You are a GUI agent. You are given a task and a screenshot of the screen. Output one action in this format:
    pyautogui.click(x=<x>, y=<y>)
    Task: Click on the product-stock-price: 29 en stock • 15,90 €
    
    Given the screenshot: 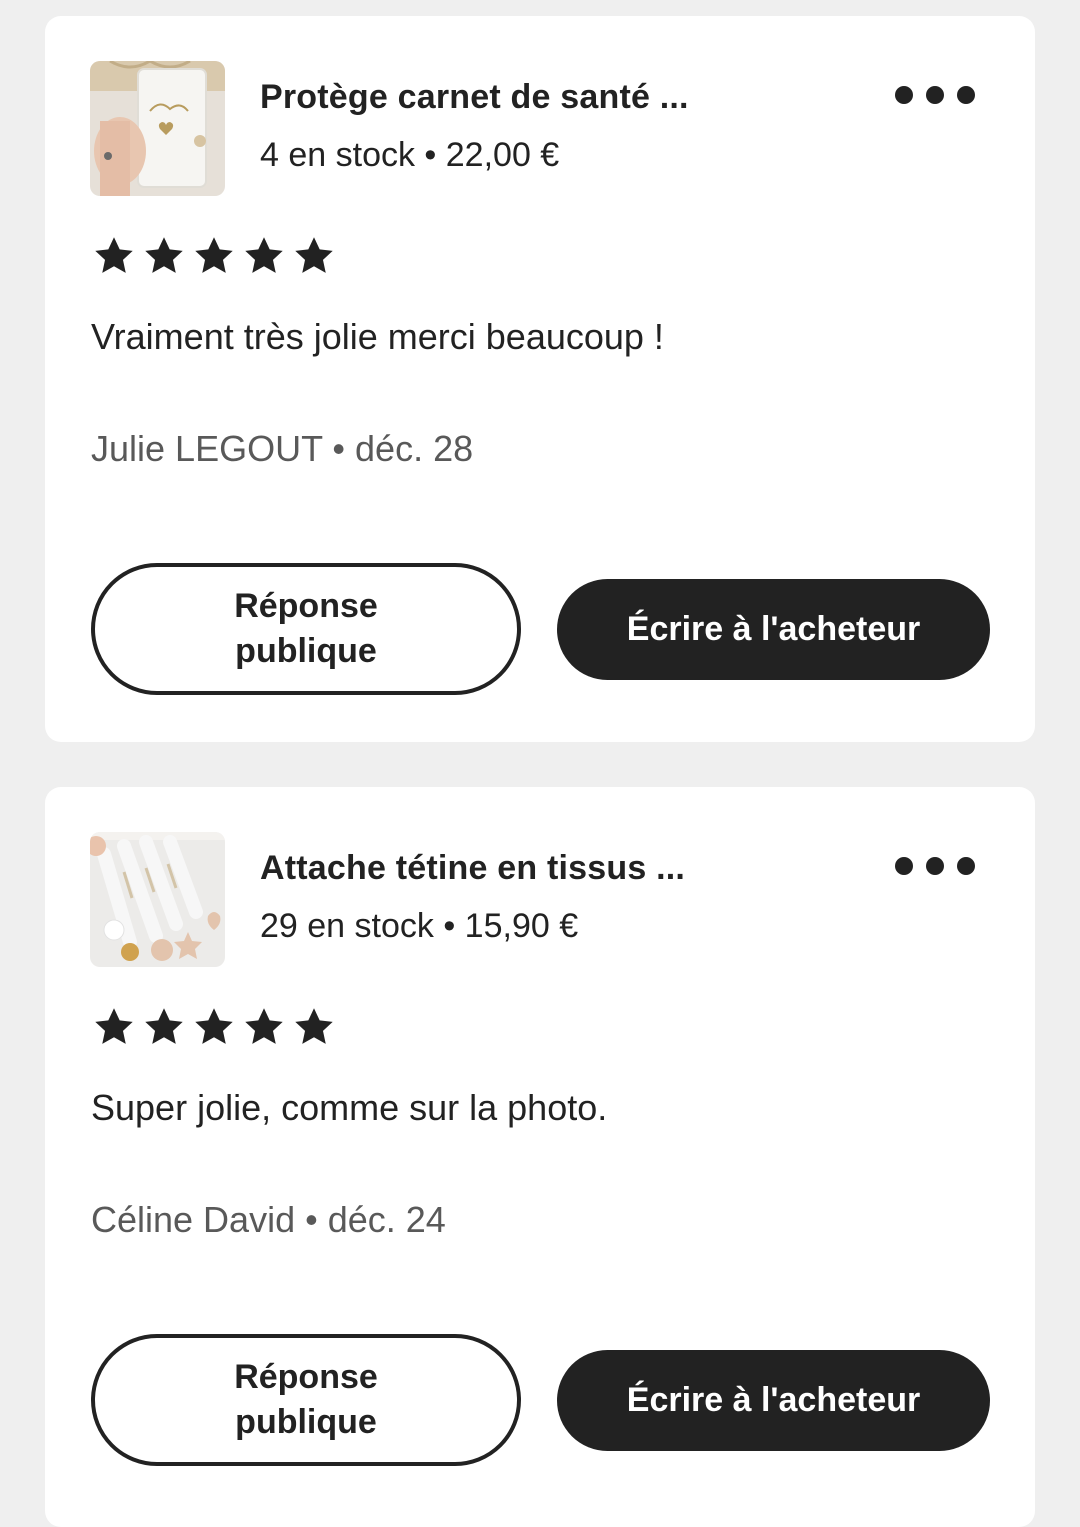 What is the action you would take?
    pyautogui.click(x=419, y=926)
    